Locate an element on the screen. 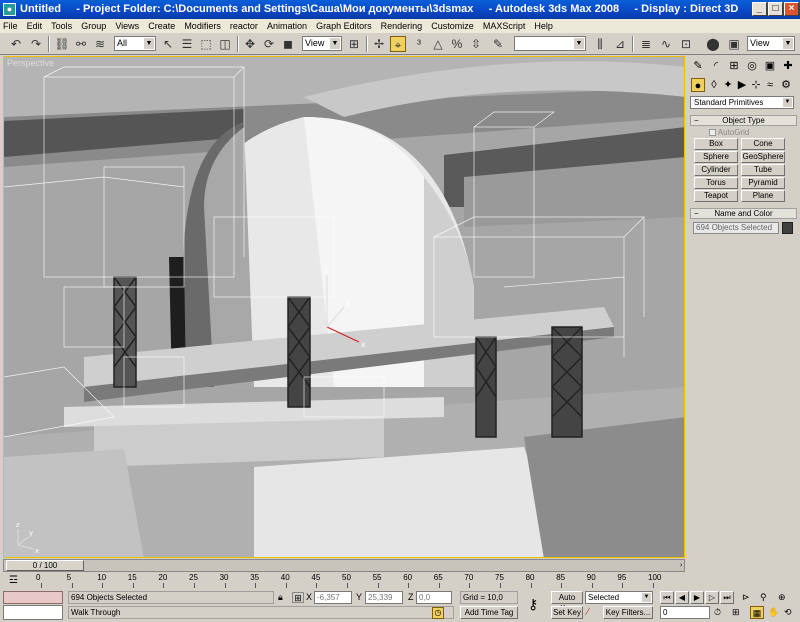  play-icon: ▶ is located at coordinates (697, 597).